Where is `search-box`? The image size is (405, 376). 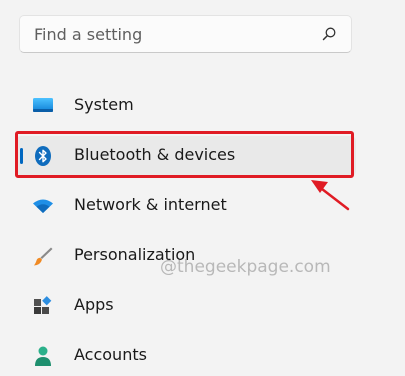
search-box is located at coordinates (185, 34).